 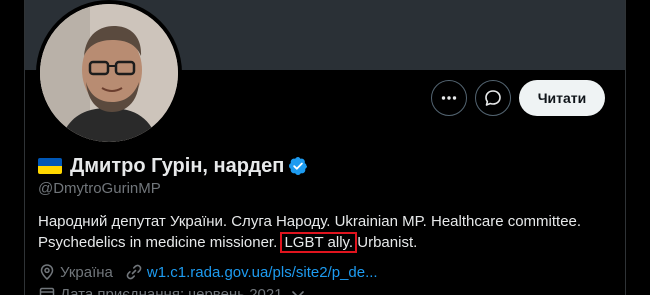 I want to click on join-date-row: Дата приєднання: червень 2021, so click(x=172, y=289).